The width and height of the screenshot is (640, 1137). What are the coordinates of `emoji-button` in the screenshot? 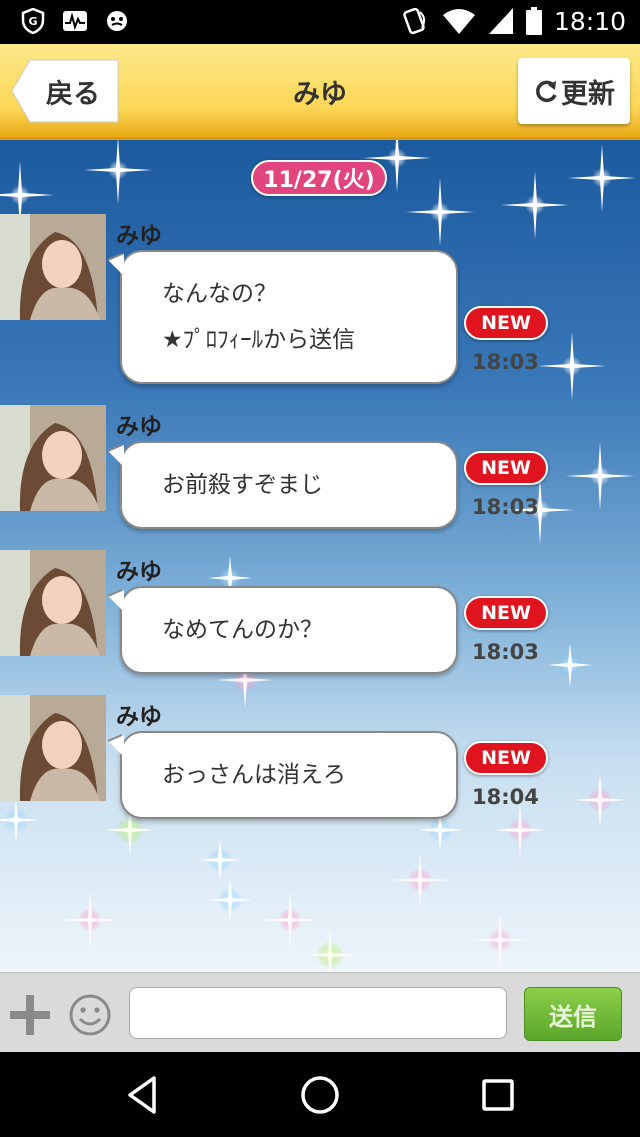 It's located at (90, 1015).